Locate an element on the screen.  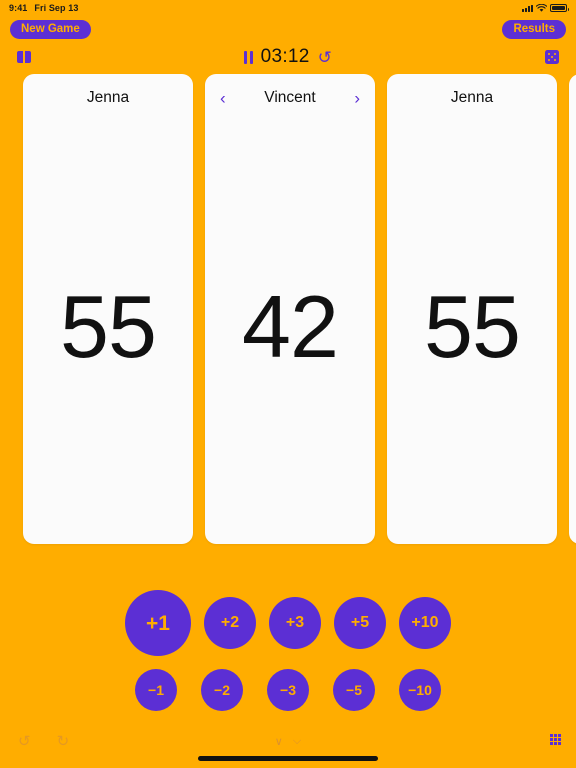
player-score: 42 is located at coordinates (290, 326).